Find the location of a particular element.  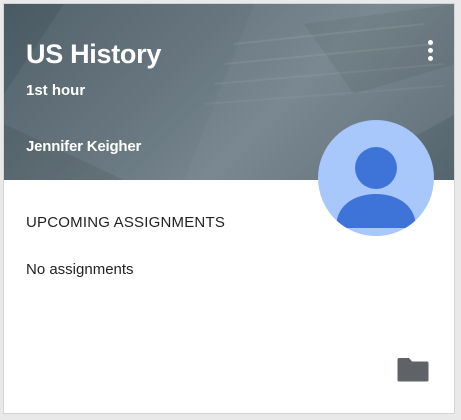

class-section: 1st hour is located at coordinates (56, 90).